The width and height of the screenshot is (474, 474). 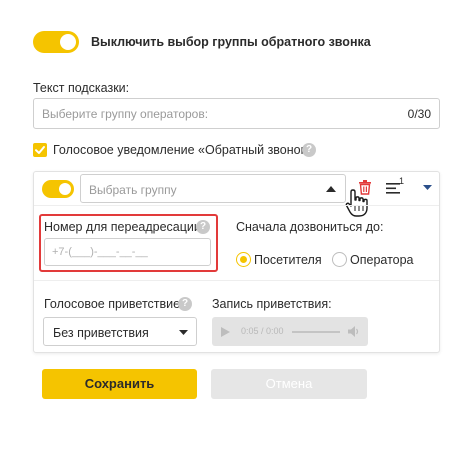 What do you see at coordinates (58, 189) in the screenshot?
I see `group-enable-toggle` at bounding box center [58, 189].